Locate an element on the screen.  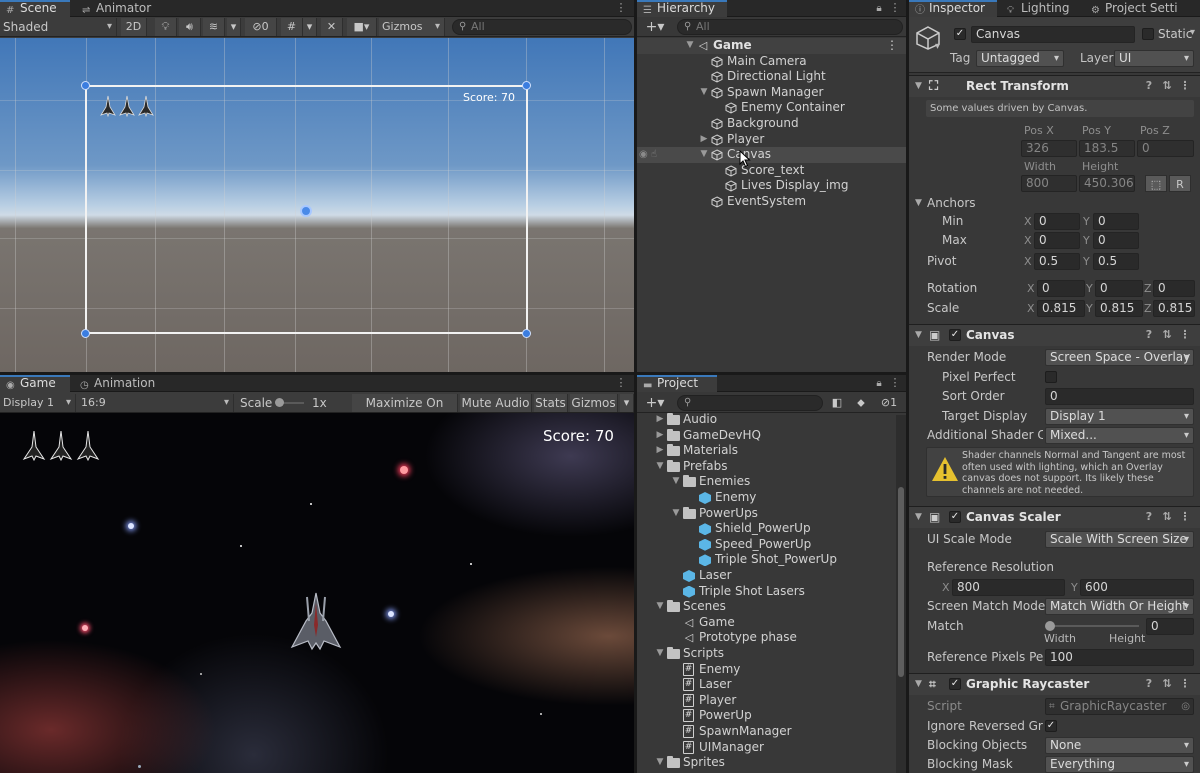
layer-dropdown: UI is located at coordinates (1154, 58).